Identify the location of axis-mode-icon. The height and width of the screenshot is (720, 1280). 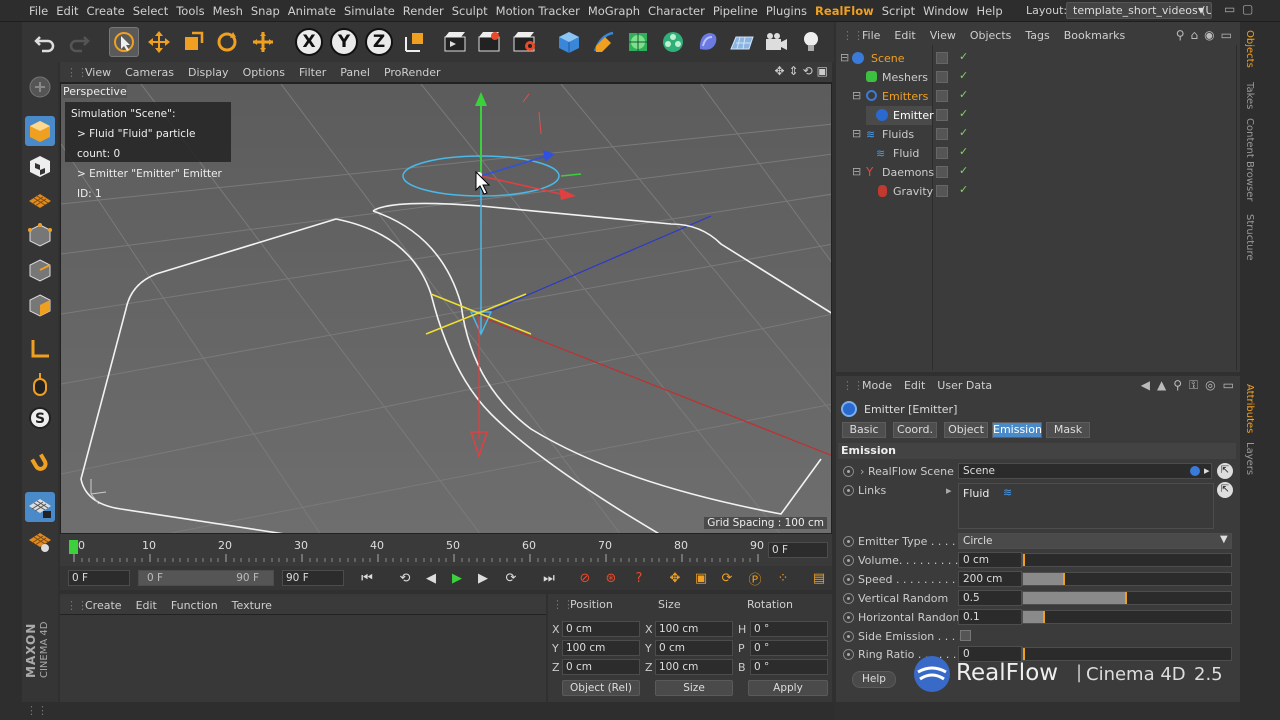
(40, 349).